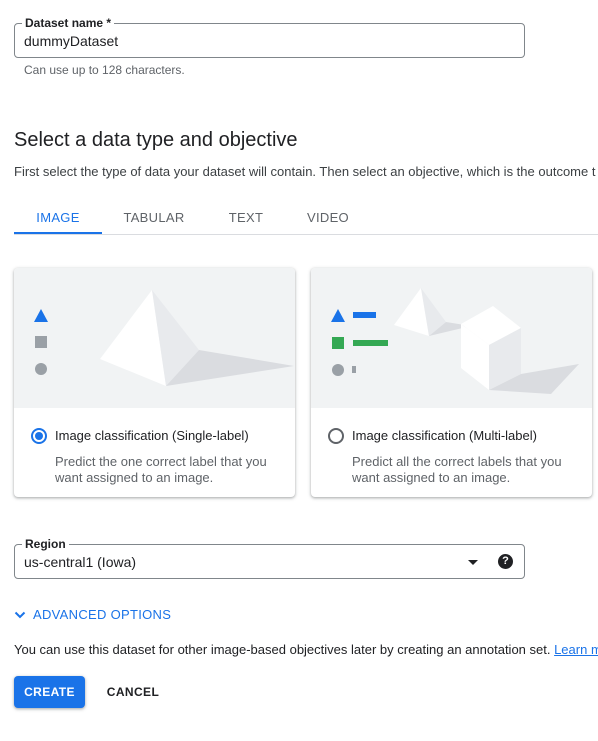  I want to click on learn-more-link: Learn m, so click(576, 649).